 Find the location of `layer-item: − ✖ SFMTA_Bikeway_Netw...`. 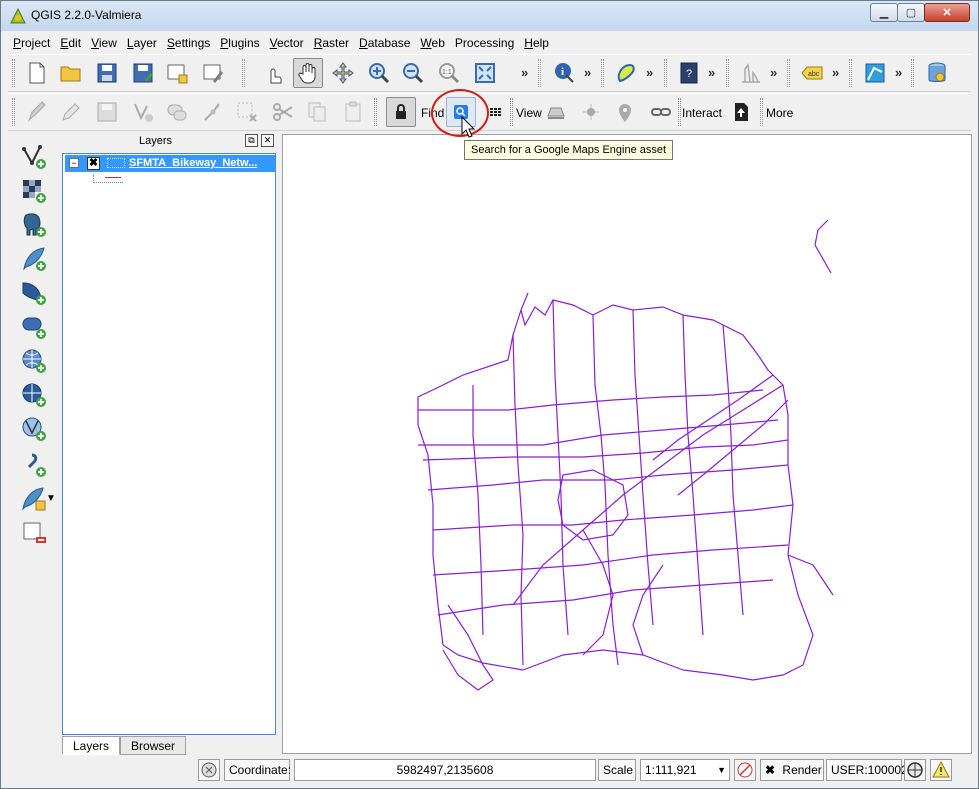

layer-item: − ✖ SFMTA_Bikeway_Netw... is located at coordinates (170, 163).